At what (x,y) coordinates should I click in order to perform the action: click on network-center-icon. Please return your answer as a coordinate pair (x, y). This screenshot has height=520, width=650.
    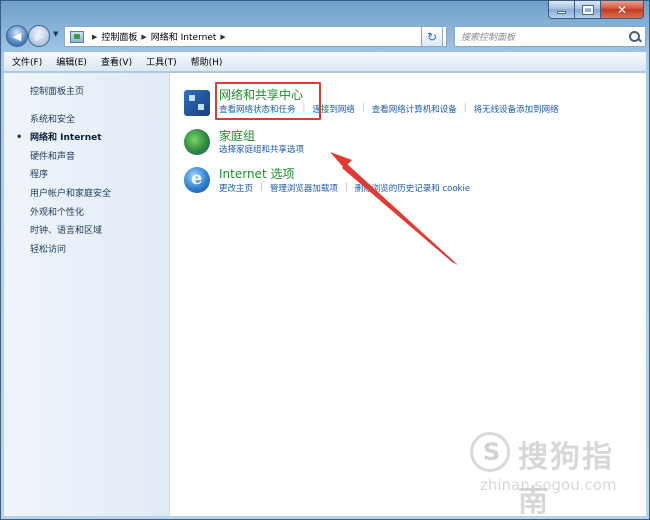
    Looking at the image, I should click on (197, 103).